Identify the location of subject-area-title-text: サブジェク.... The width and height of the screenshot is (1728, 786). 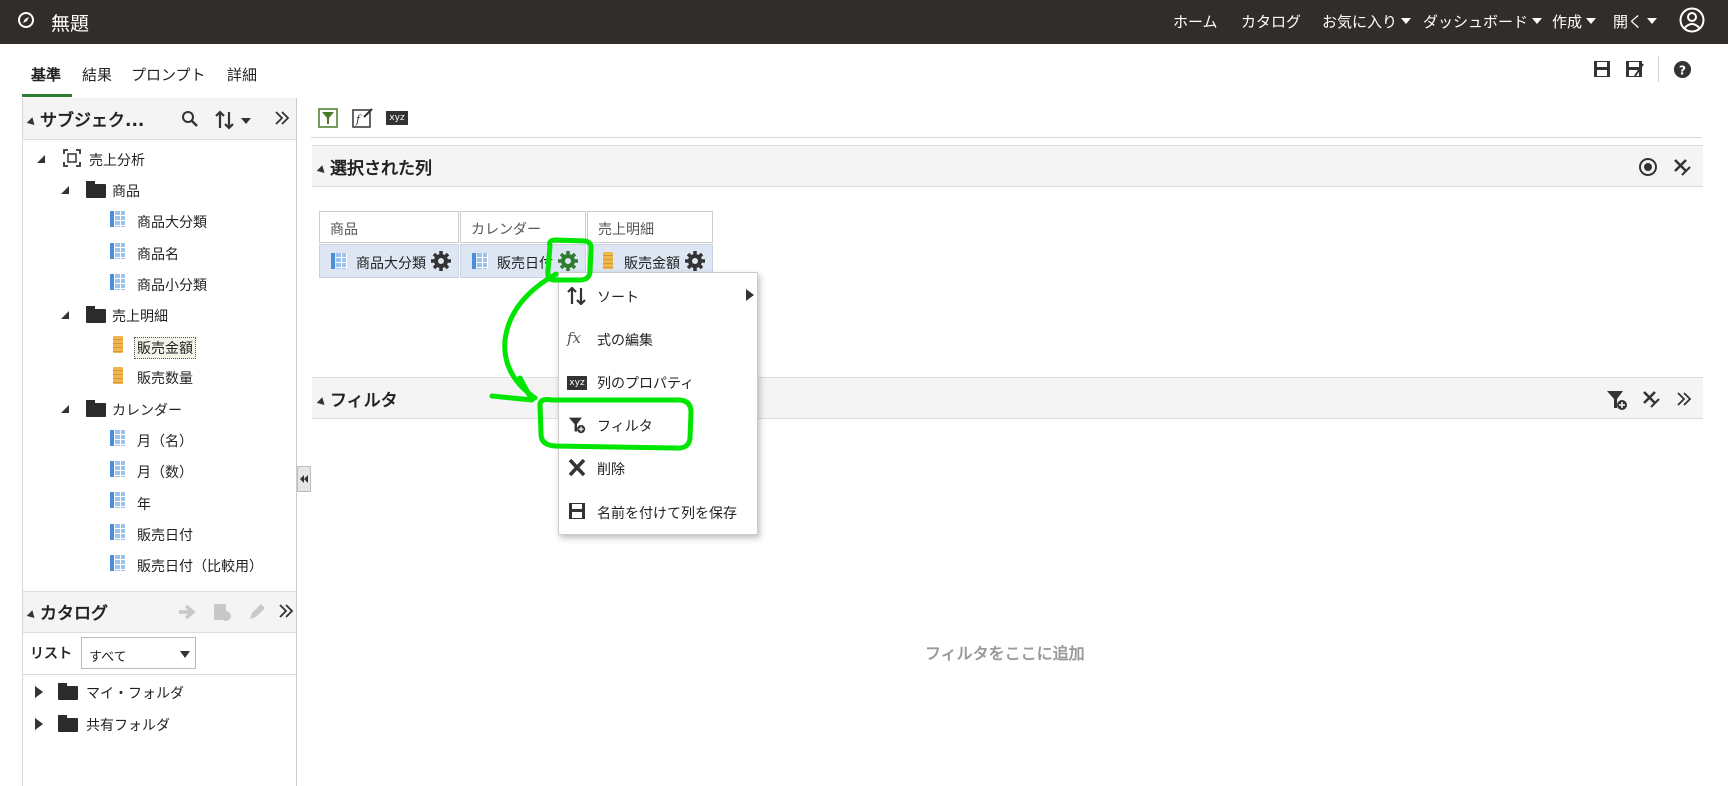
(92, 121).